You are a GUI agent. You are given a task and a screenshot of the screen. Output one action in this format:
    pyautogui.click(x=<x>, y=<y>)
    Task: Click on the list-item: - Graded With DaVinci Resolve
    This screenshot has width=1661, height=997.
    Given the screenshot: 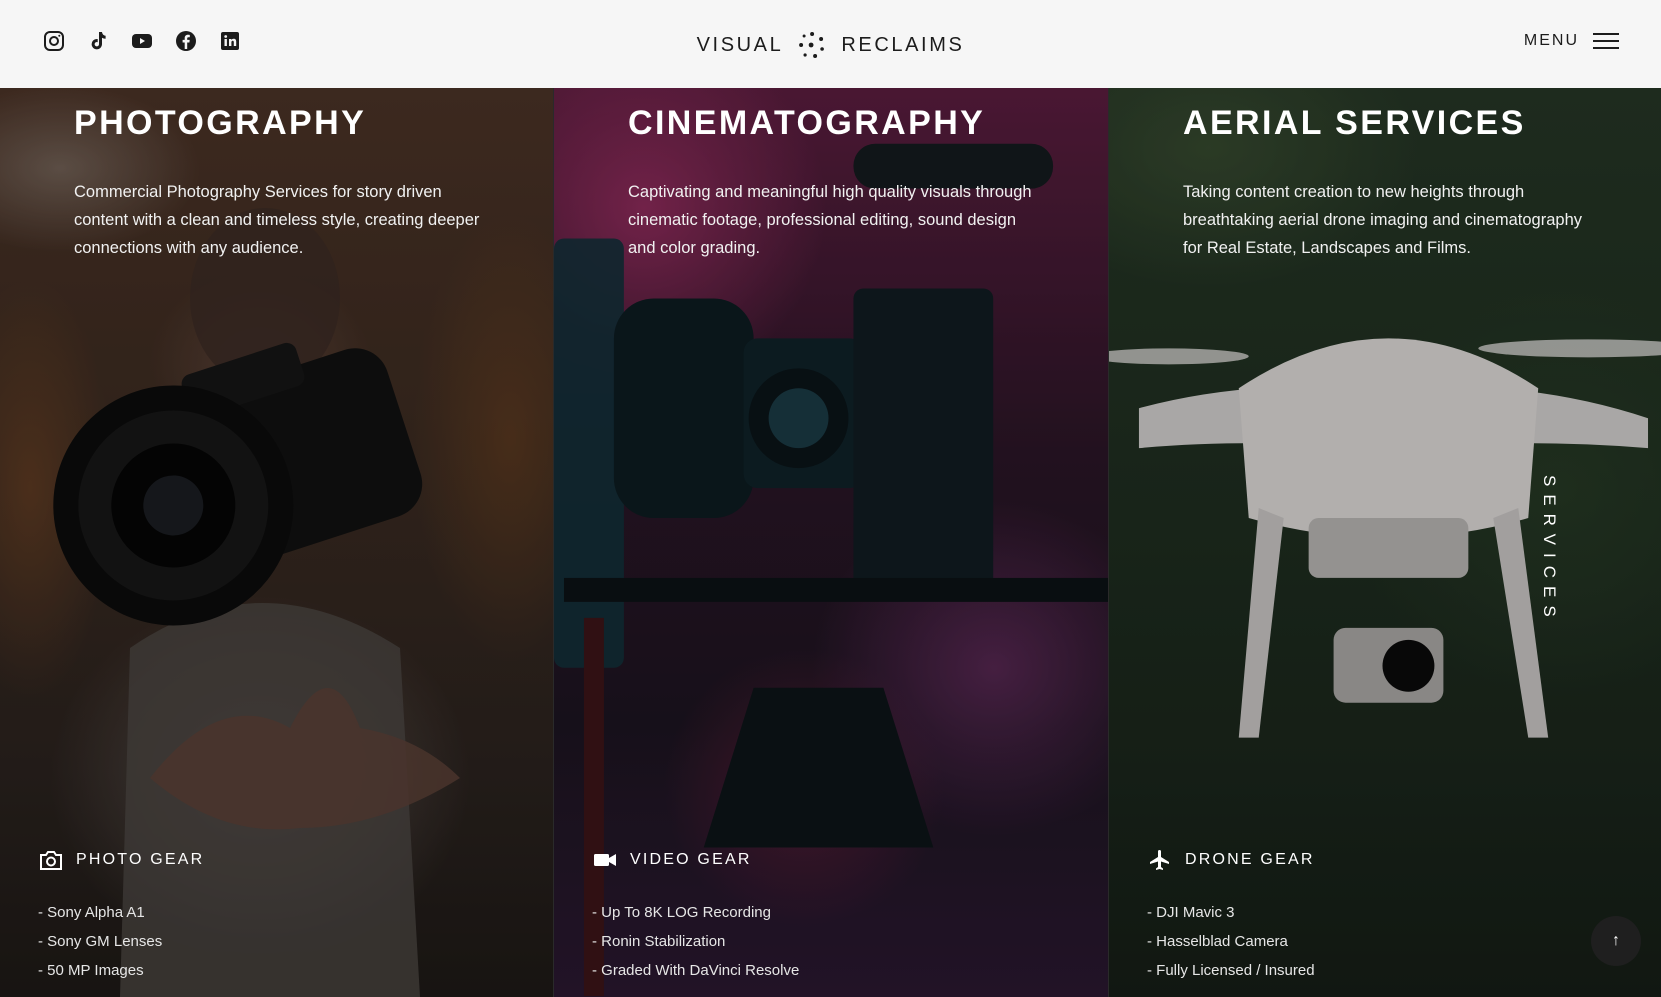 What is the action you would take?
    pyautogui.click(x=696, y=970)
    